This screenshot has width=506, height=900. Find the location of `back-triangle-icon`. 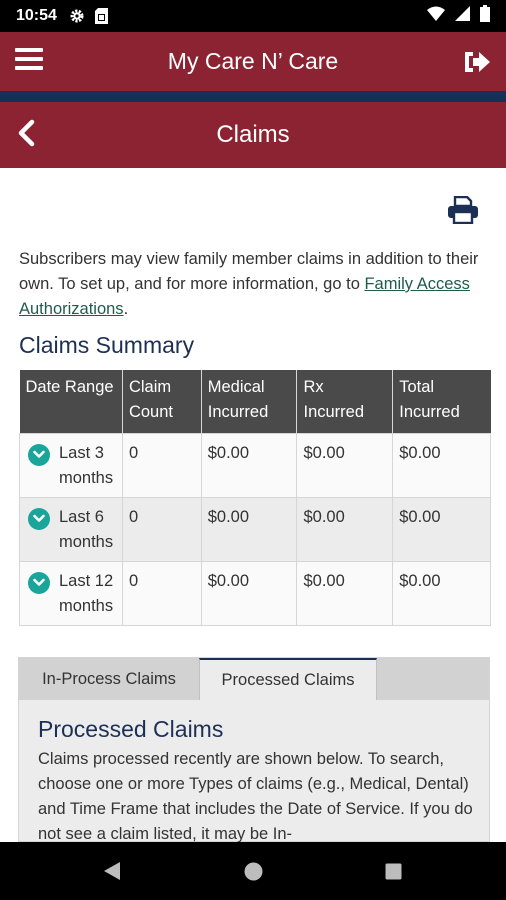

back-triangle-icon is located at coordinates (112, 873).